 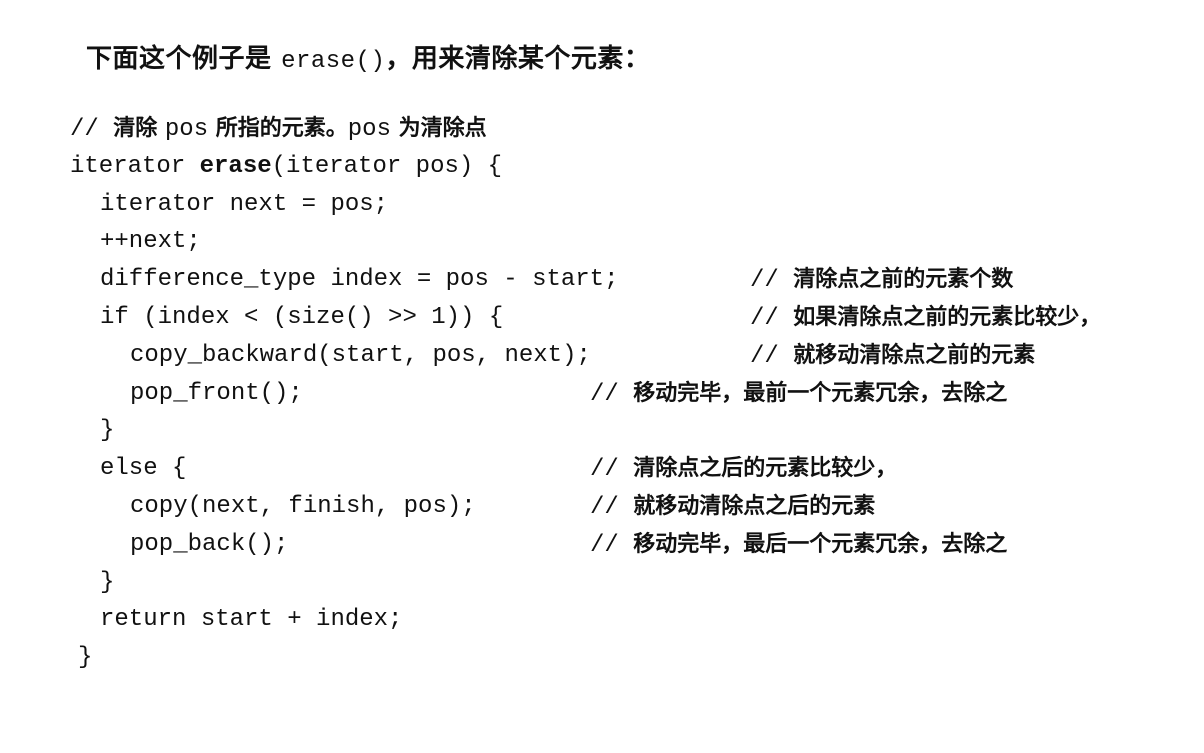 What do you see at coordinates (184, 59) in the screenshot?
I see `intro-prefix: 下面这个例子是` at bounding box center [184, 59].